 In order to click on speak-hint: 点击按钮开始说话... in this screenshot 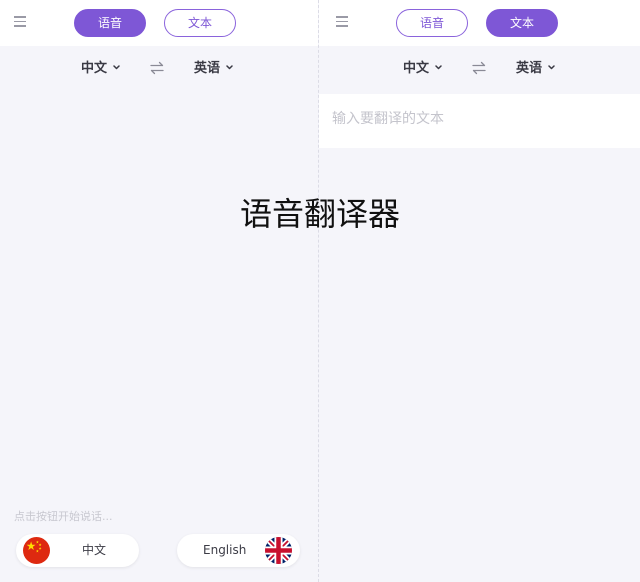, I will do `click(63, 516)`.